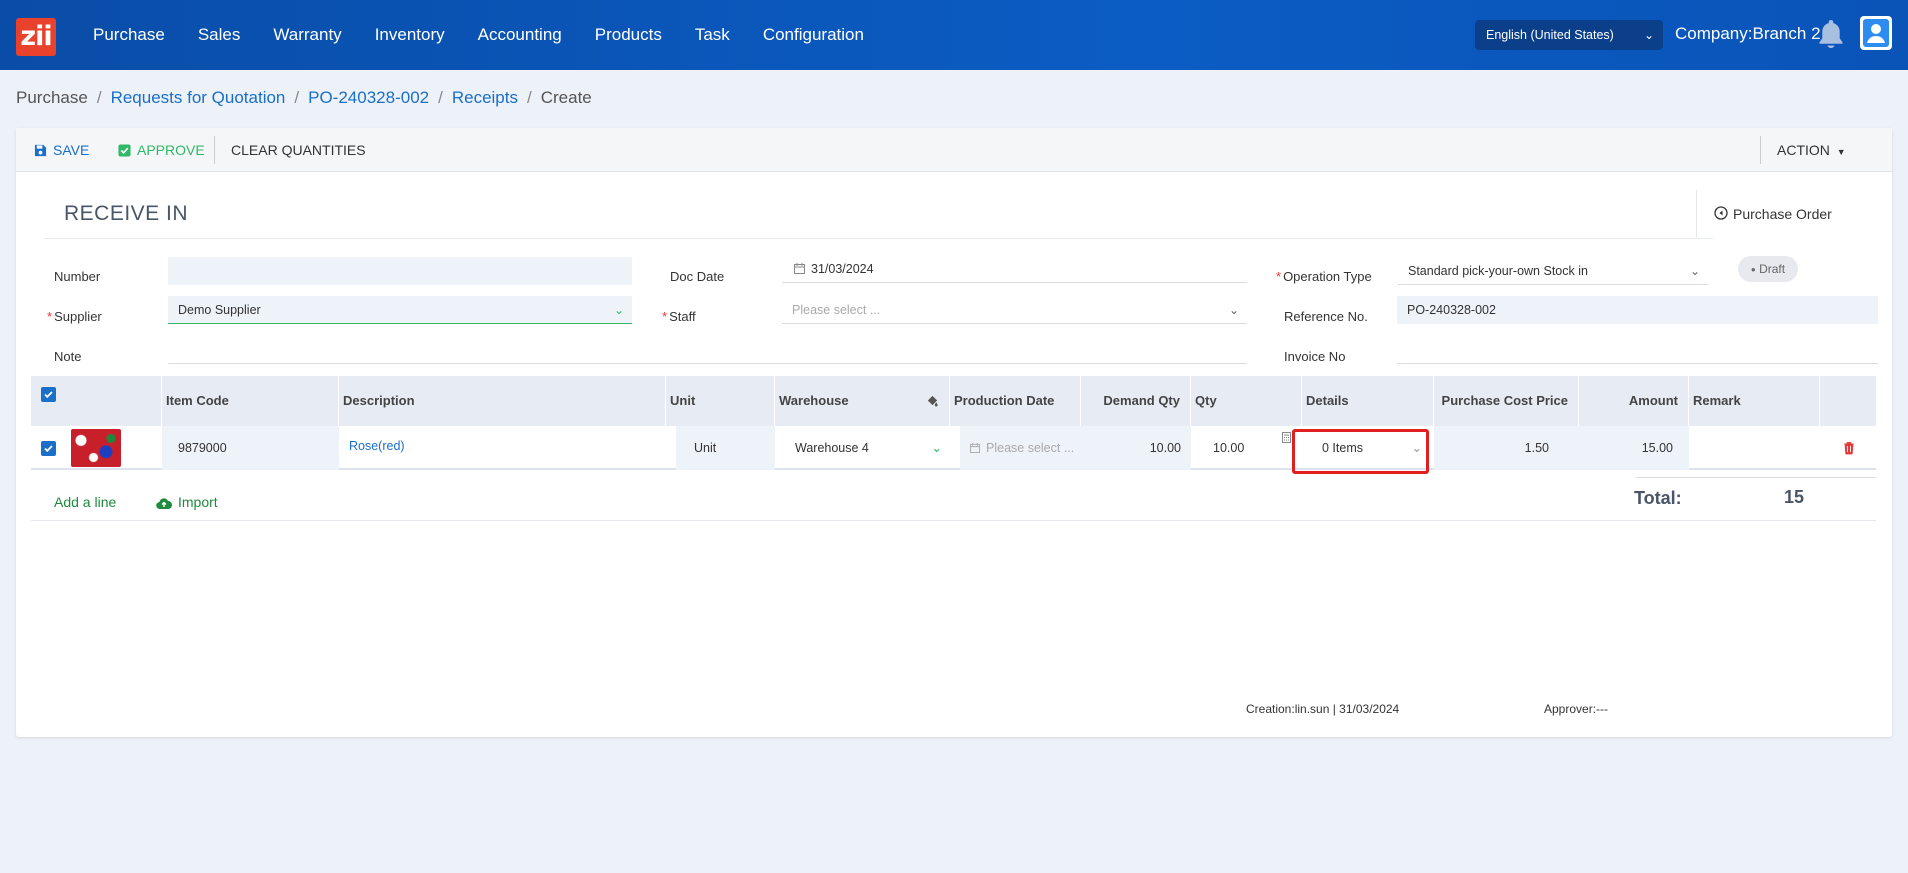  I want to click on reference-input: PO-240328-002, so click(1637, 310).